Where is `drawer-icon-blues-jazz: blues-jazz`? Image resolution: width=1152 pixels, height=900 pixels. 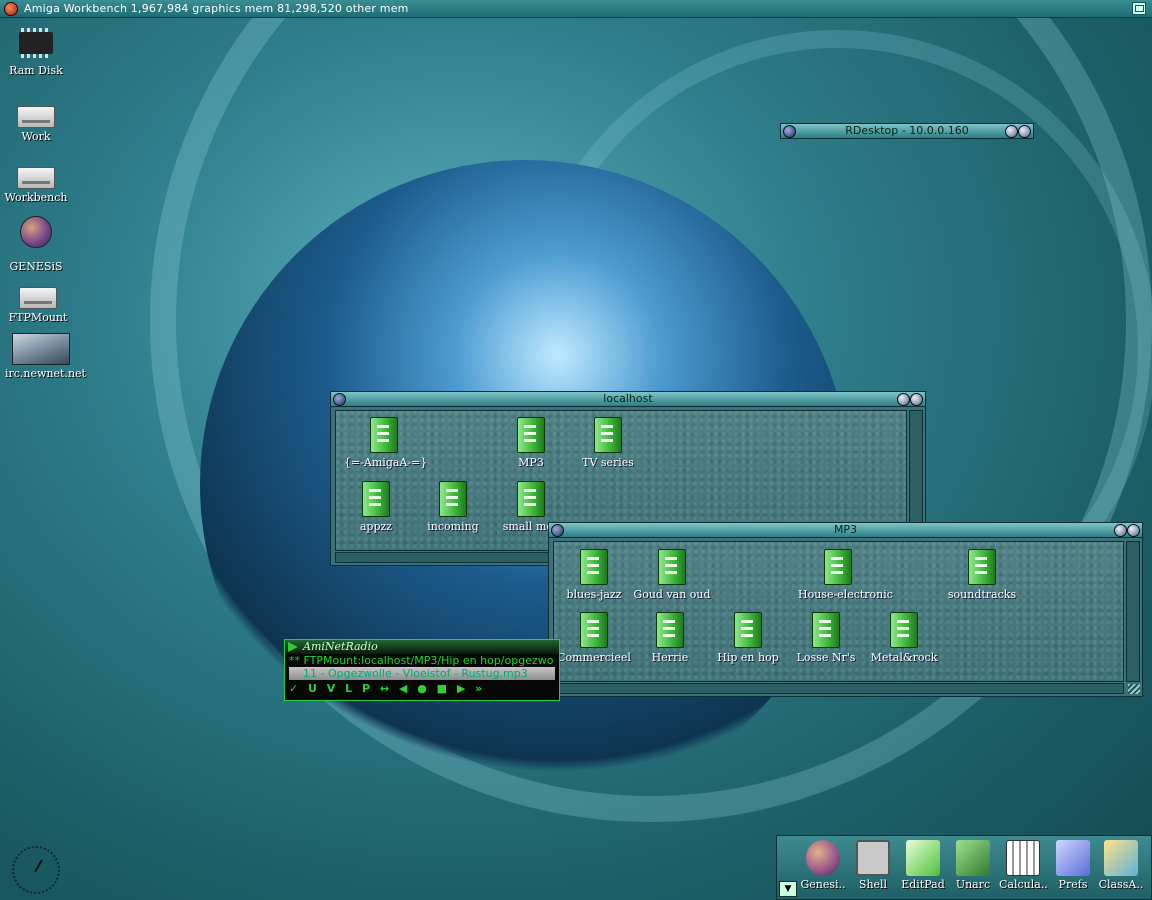 drawer-icon-blues-jazz: blues-jazz is located at coordinates (594, 575).